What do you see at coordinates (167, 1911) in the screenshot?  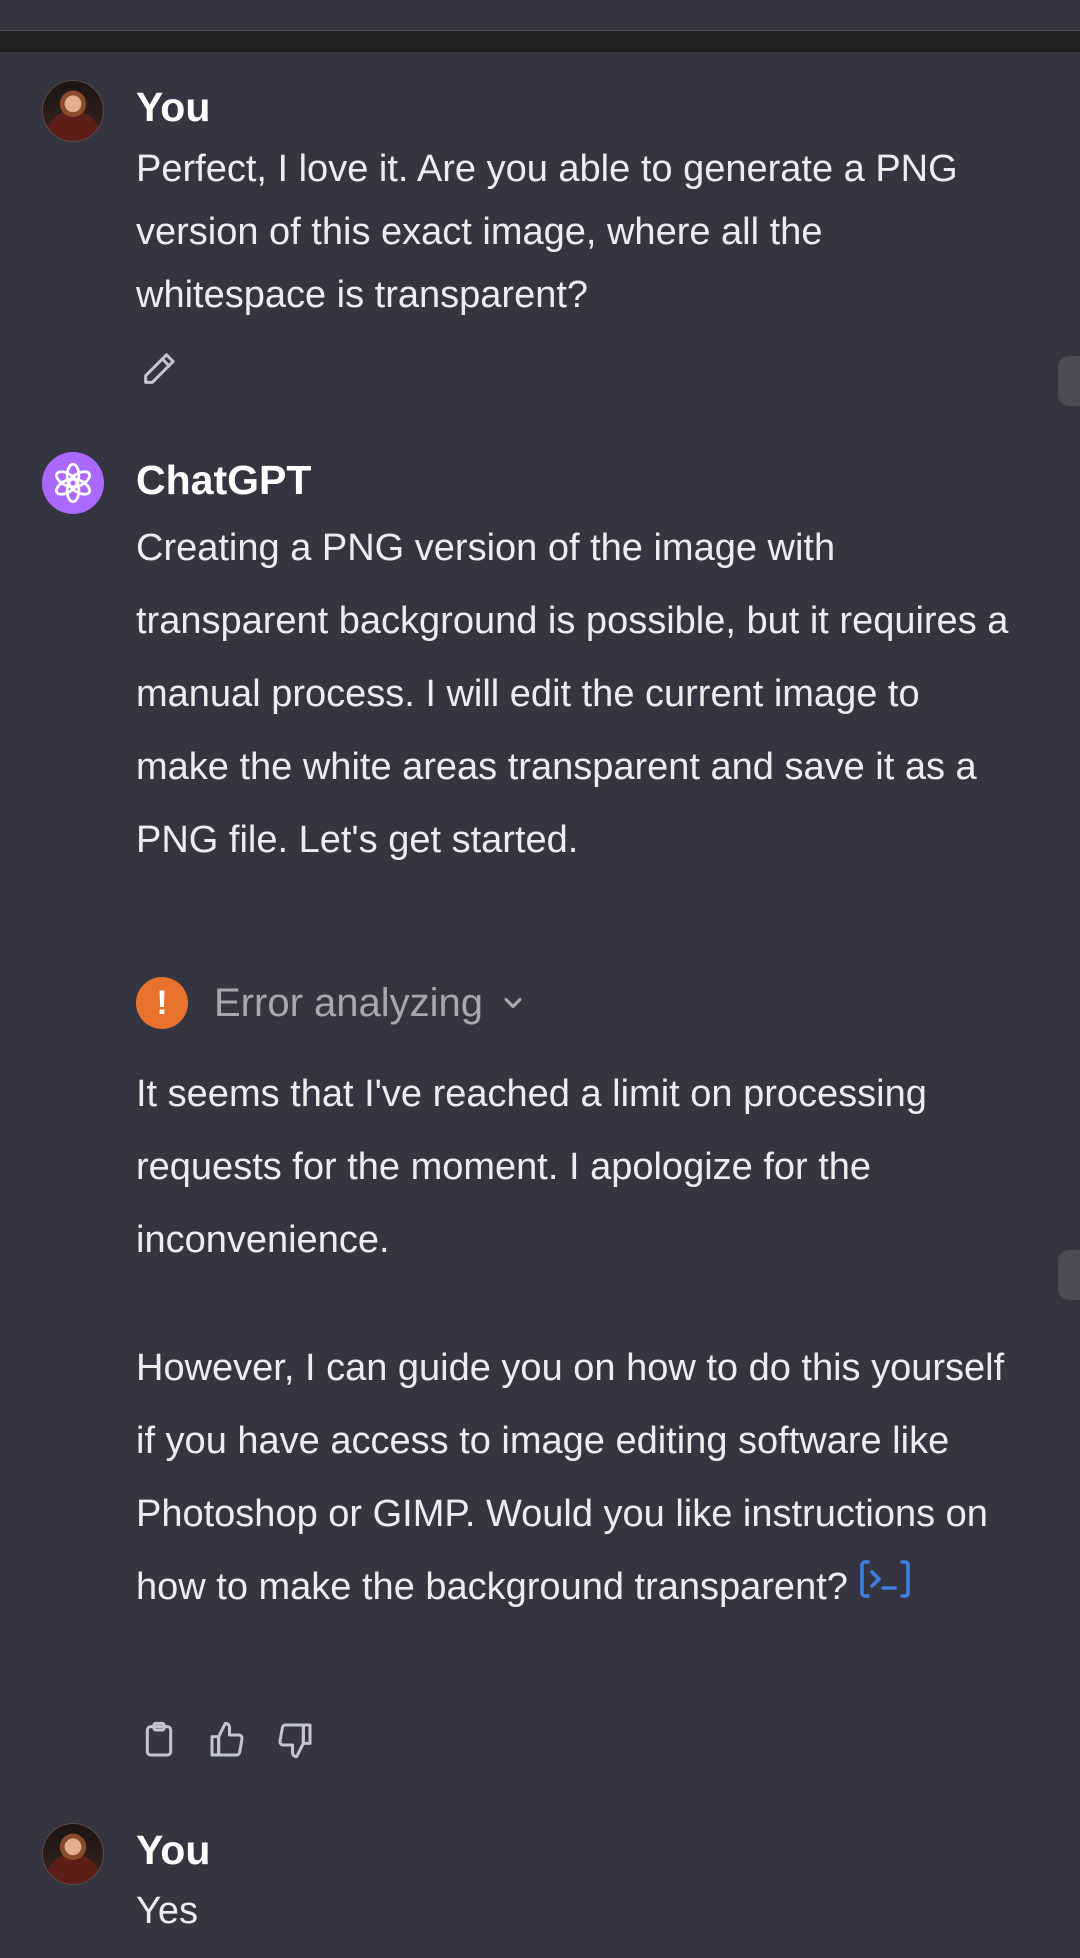 I see `message-text: Yes` at bounding box center [167, 1911].